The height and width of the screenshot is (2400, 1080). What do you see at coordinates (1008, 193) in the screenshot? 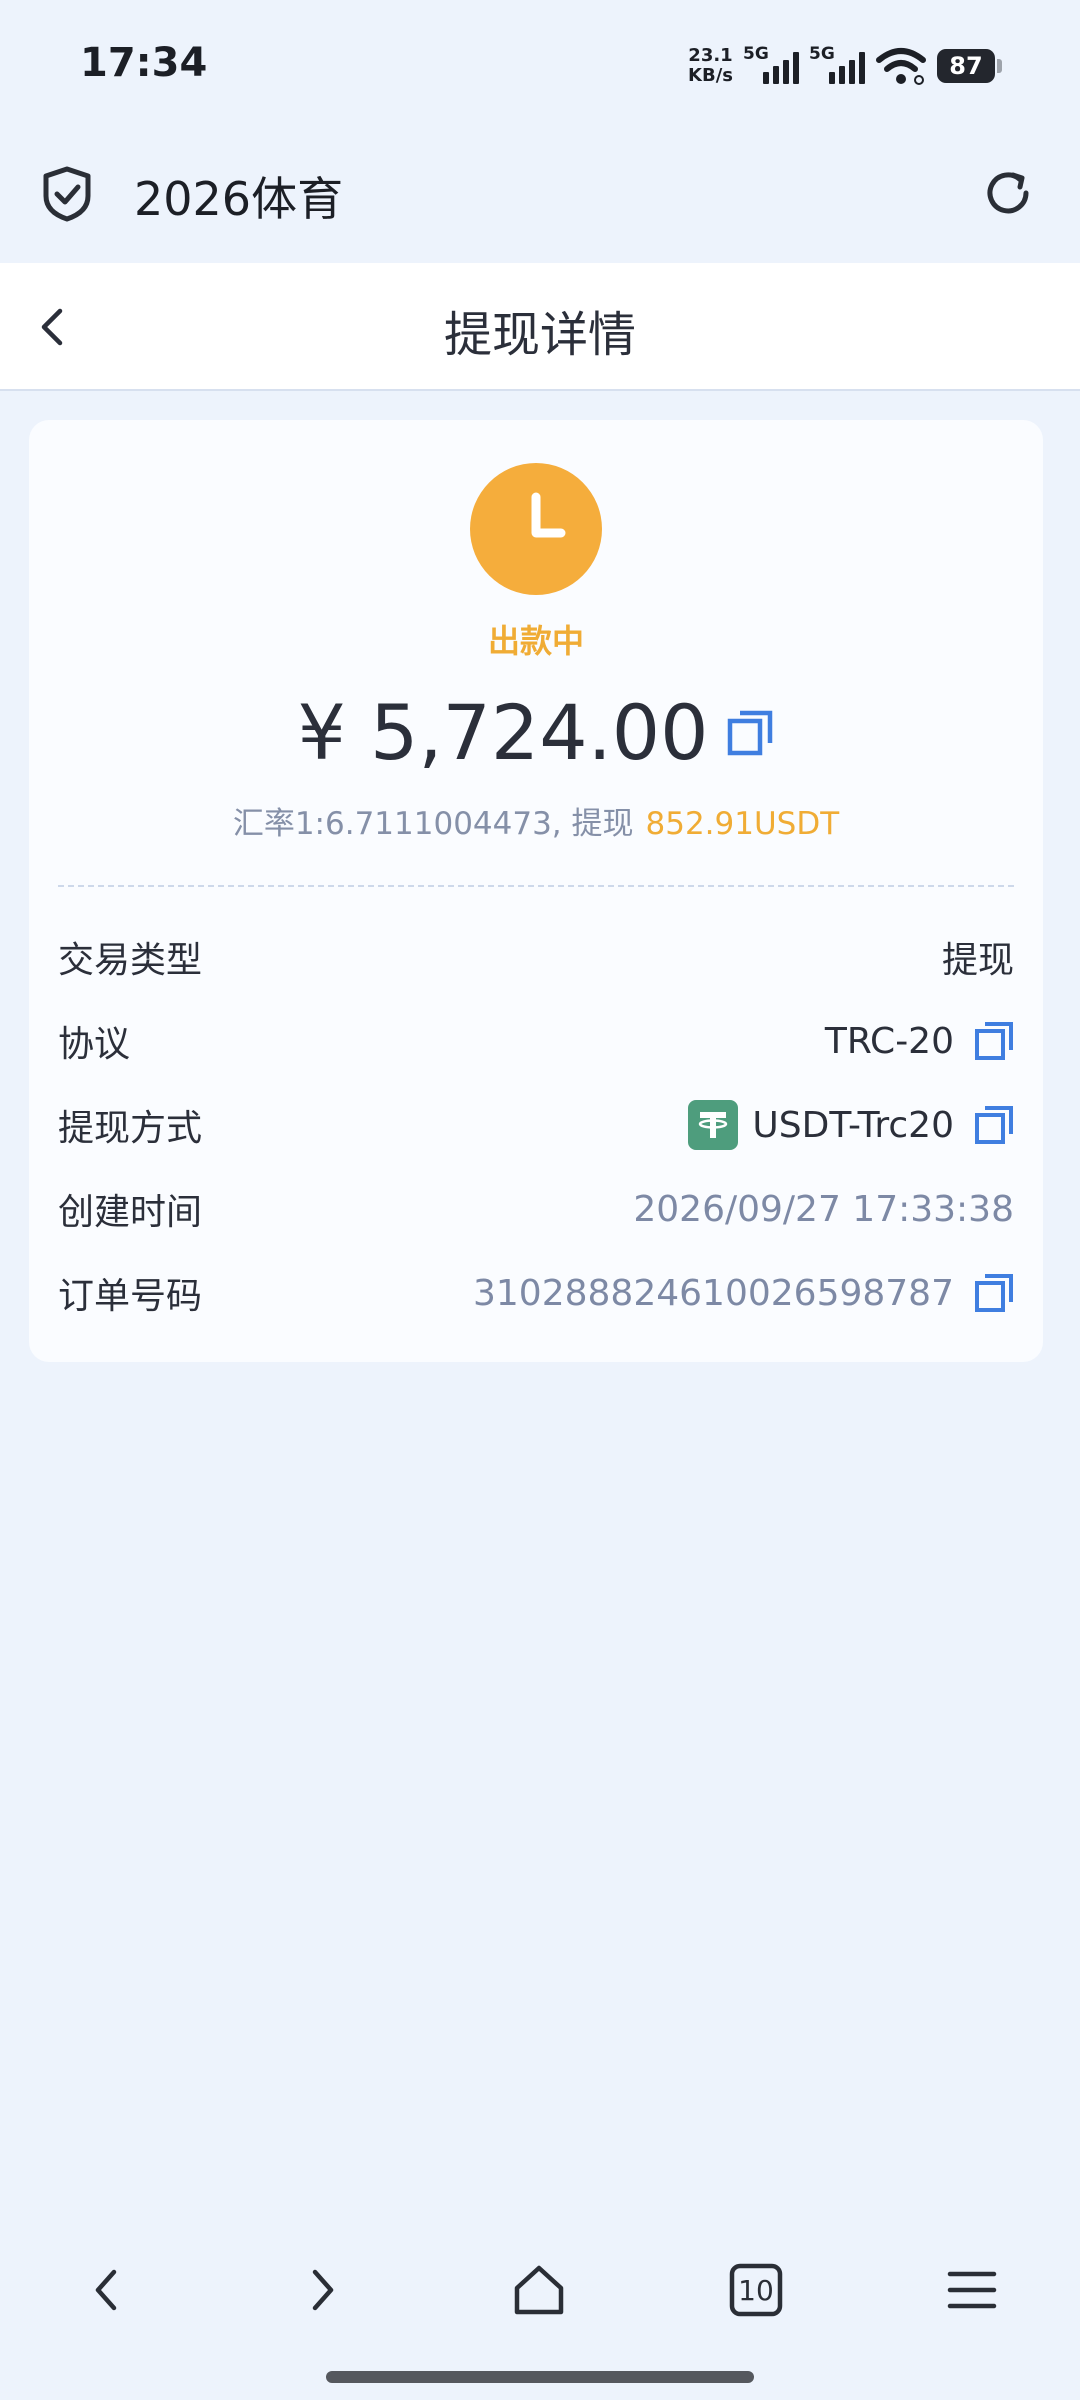
I see `reload-icon` at bounding box center [1008, 193].